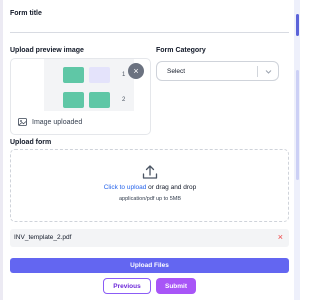 The width and height of the screenshot is (320, 300). Describe the element at coordinates (31, 142) in the screenshot. I see `upload-form-label: Upload form` at that location.